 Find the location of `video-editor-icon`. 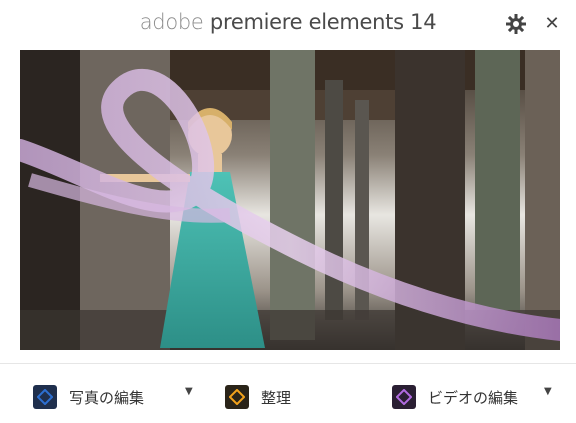

video-editor-icon is located at coordinates (404, 397).